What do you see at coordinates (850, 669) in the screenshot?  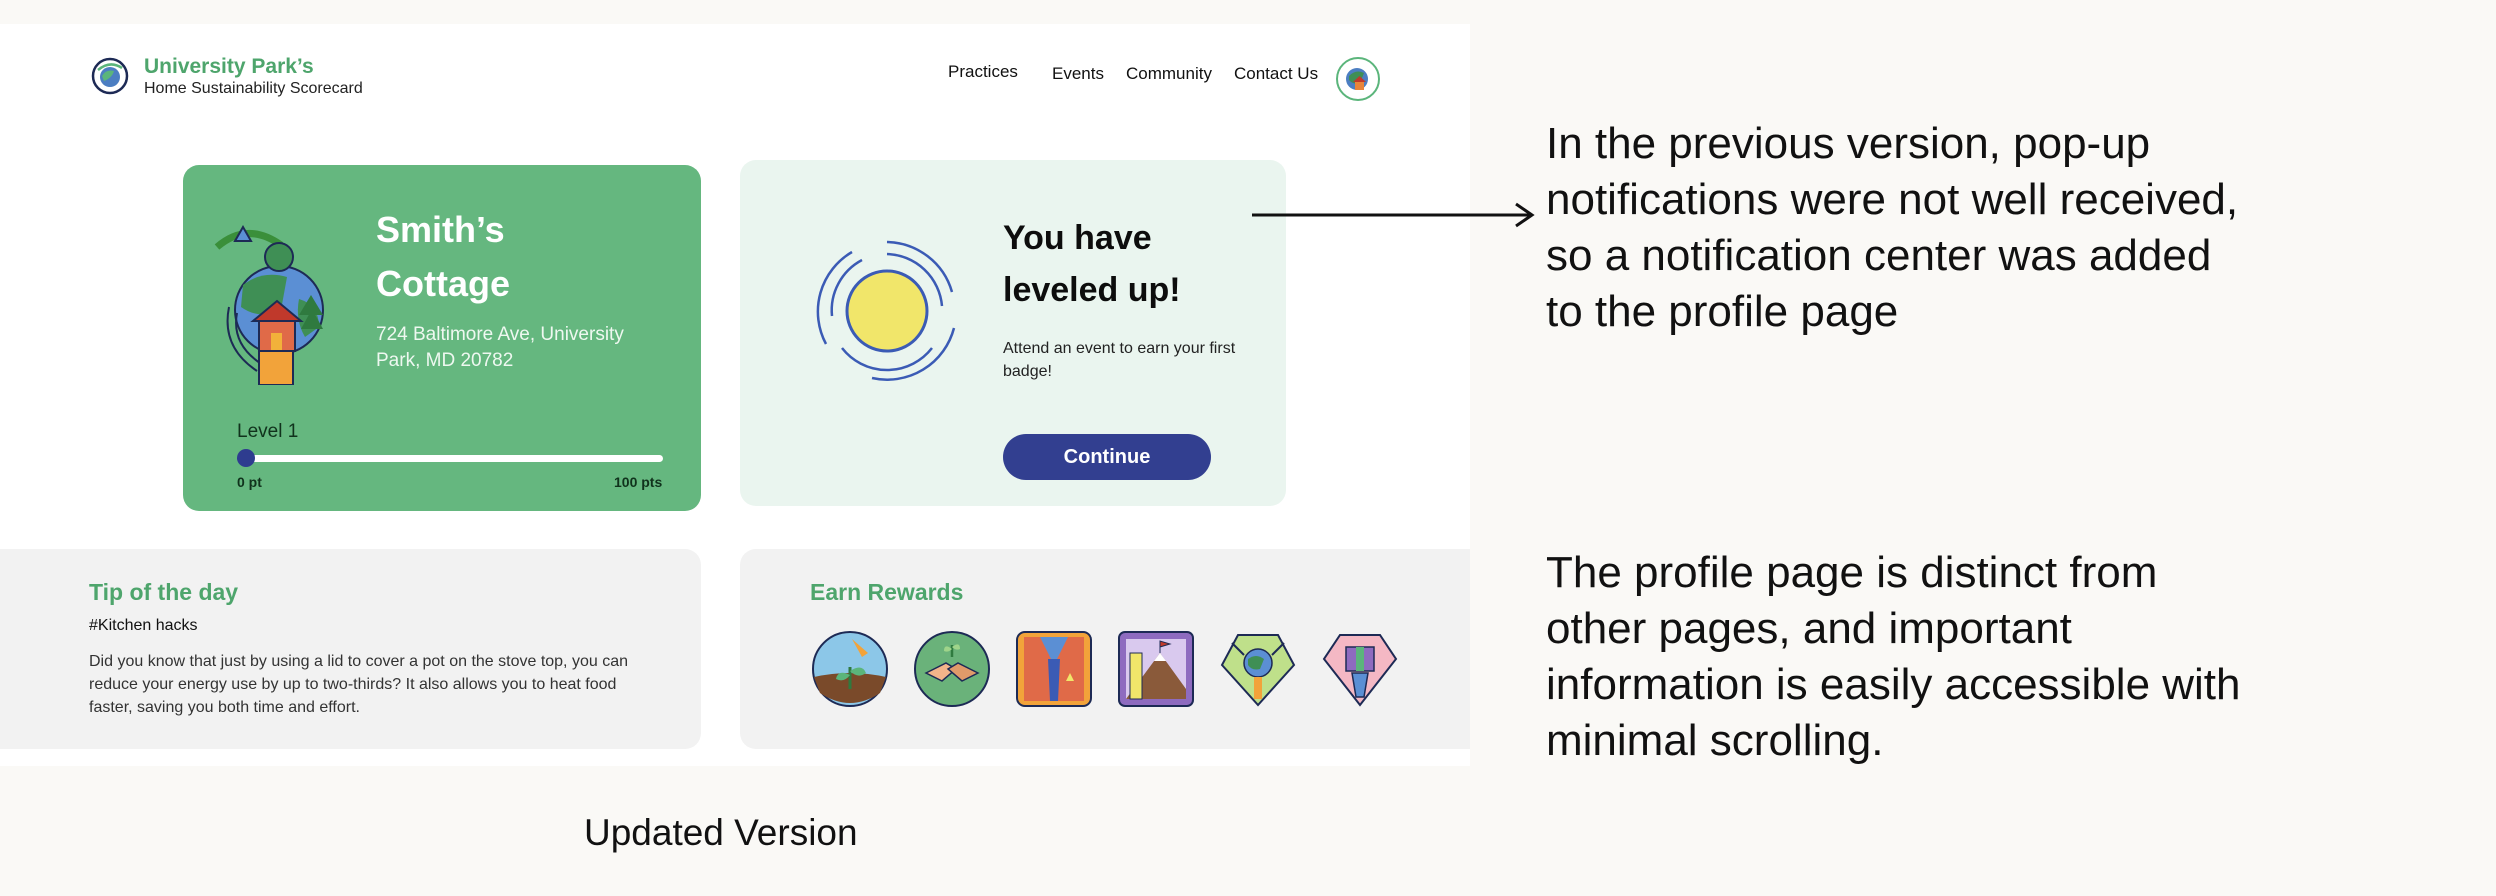 I see `plant-badge-icon` at bounding box center [850, 669].